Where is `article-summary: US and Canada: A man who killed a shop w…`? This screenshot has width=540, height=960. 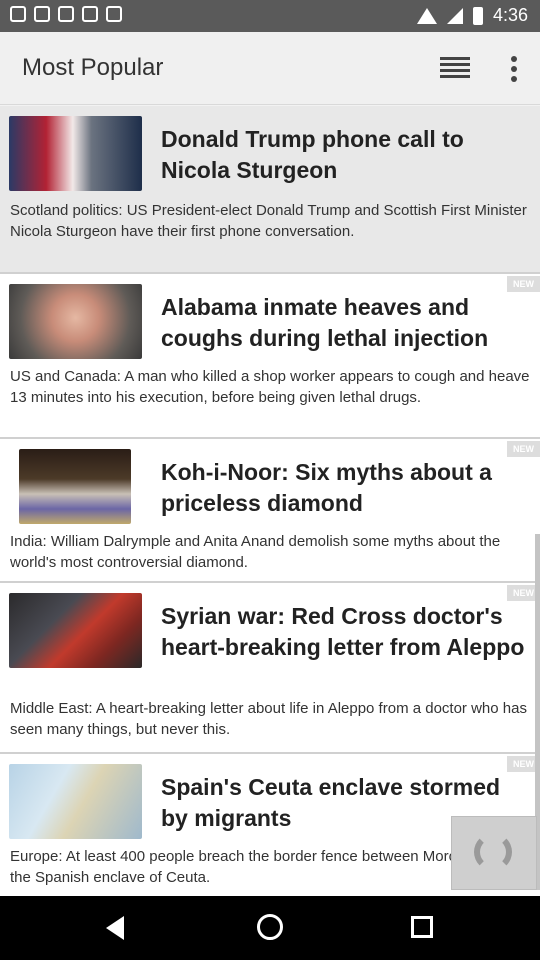 article-summary: US and Canada: A man who killed a shop w… is located at coordinates (270, 387).